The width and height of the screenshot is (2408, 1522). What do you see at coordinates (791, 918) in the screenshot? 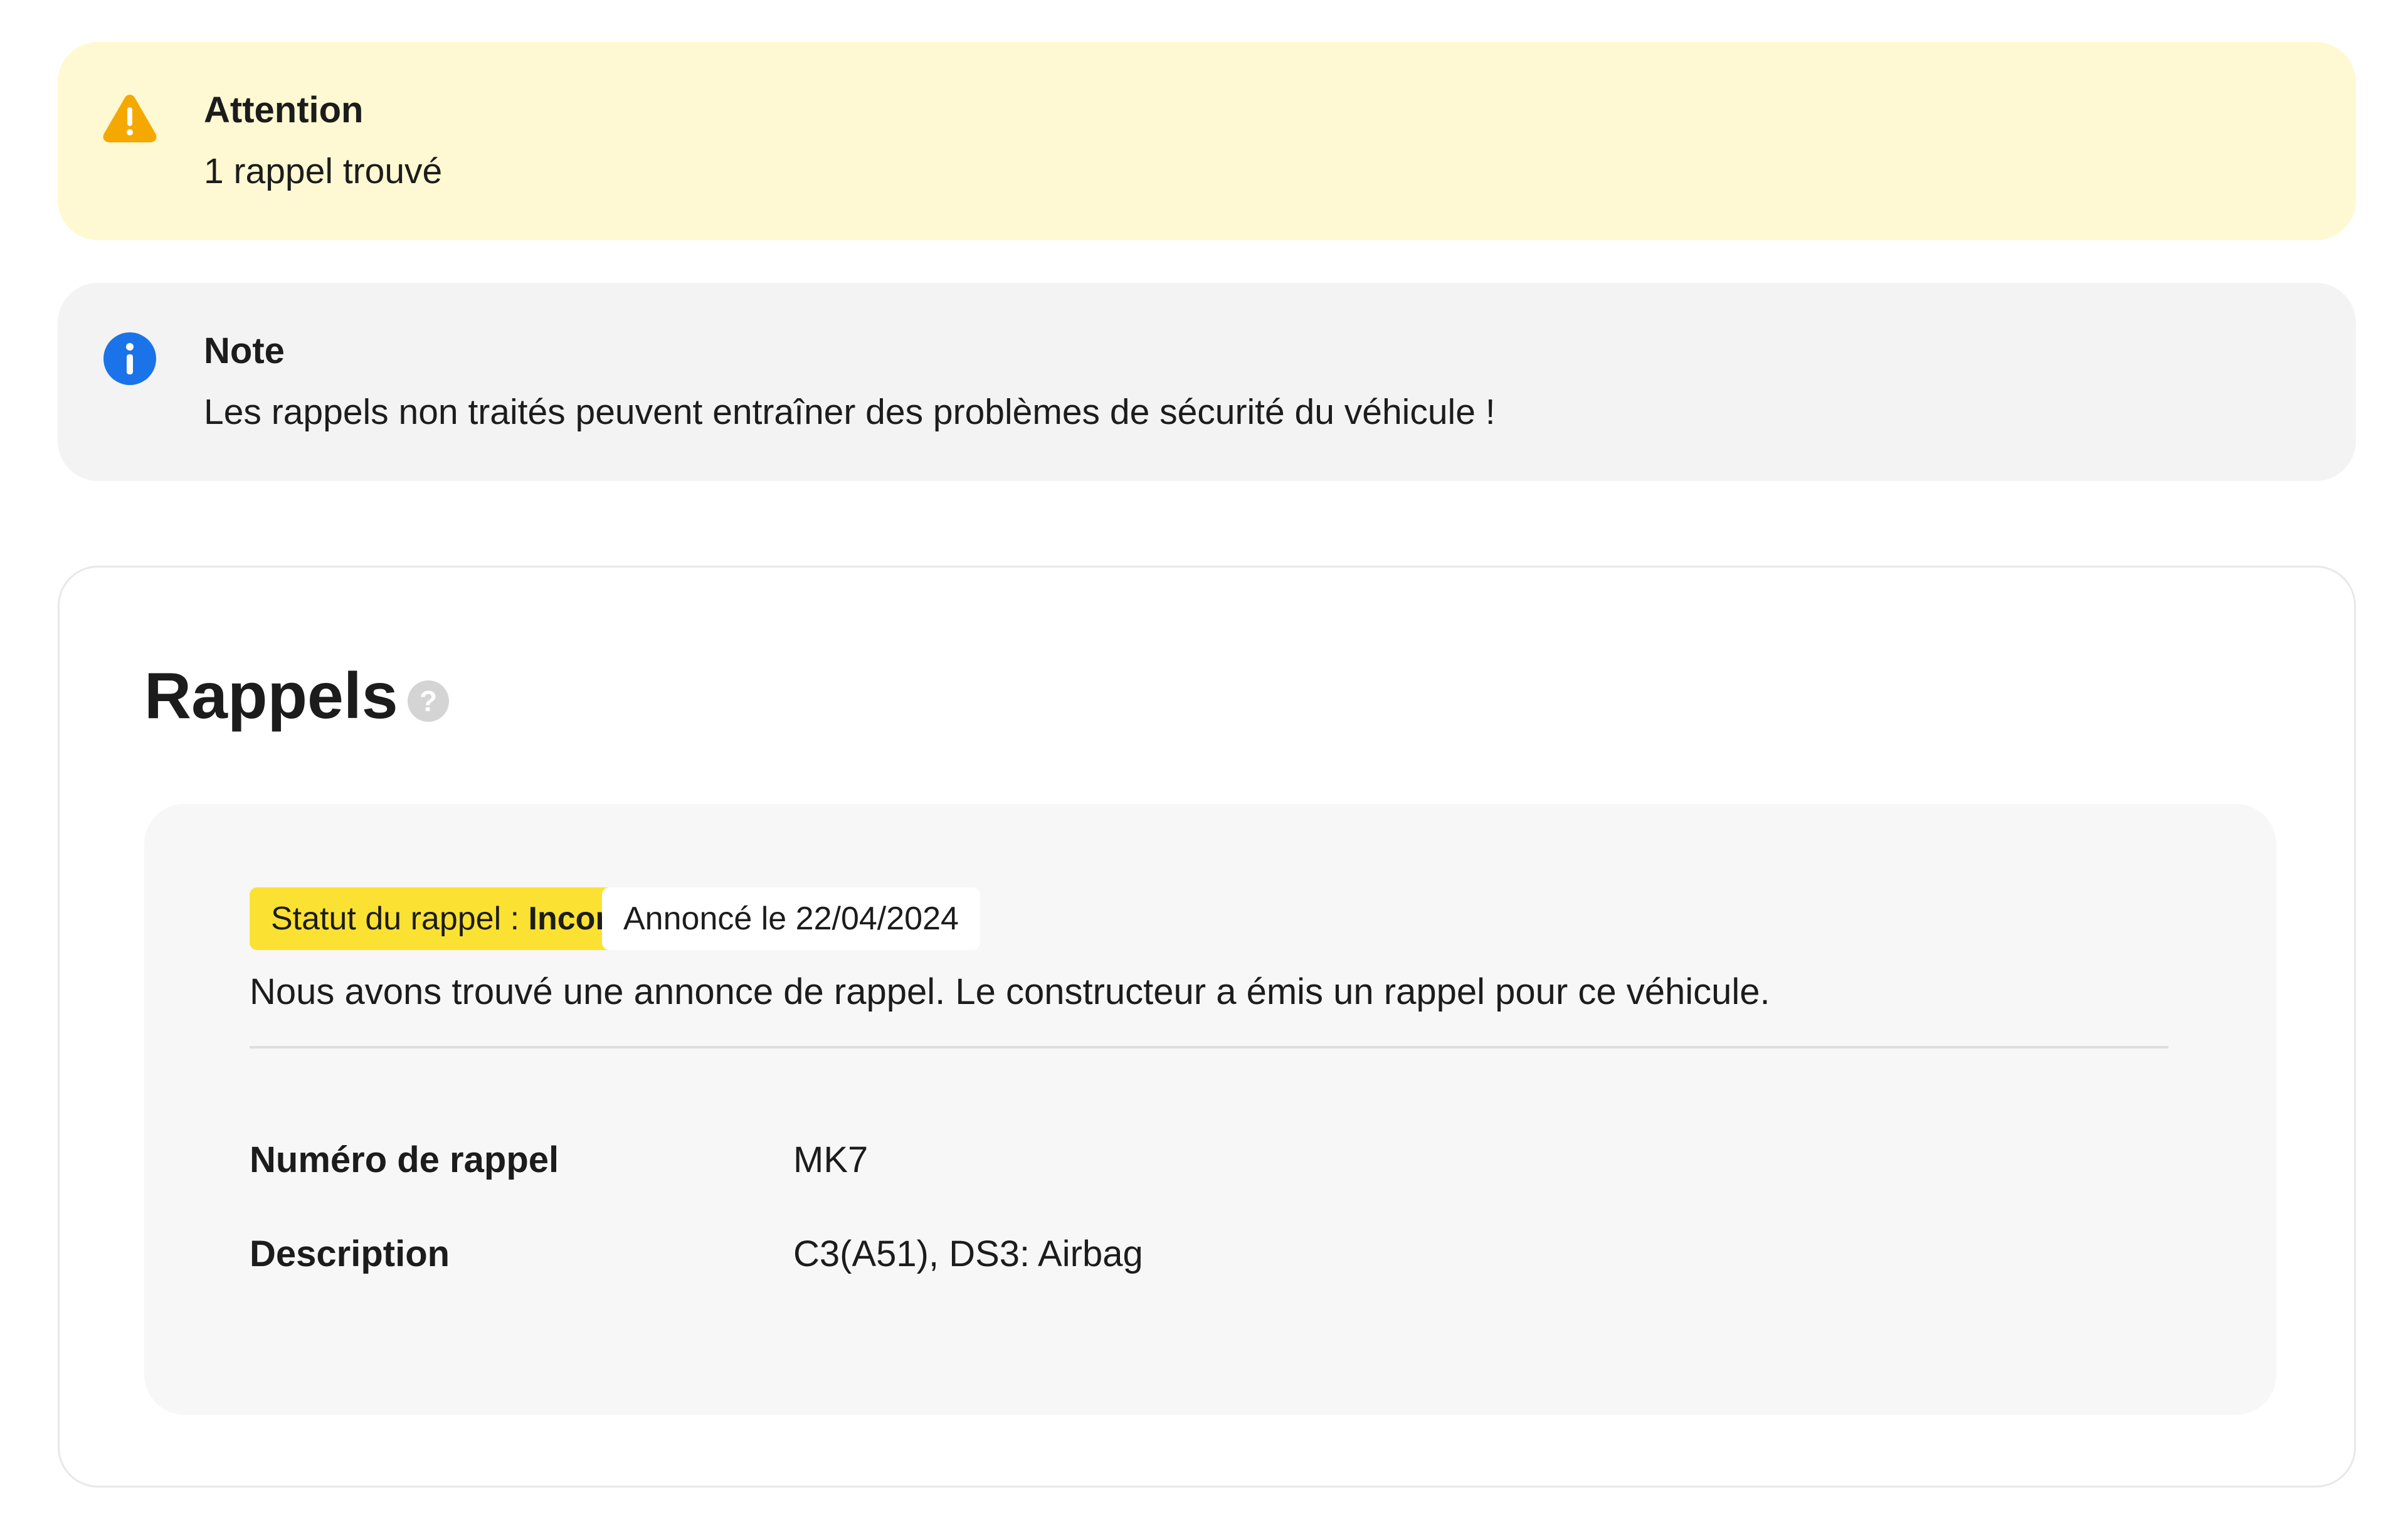
I see `recall-announced-badge: Annoncé le 22/04/2024` at bounding box center [791, 918].